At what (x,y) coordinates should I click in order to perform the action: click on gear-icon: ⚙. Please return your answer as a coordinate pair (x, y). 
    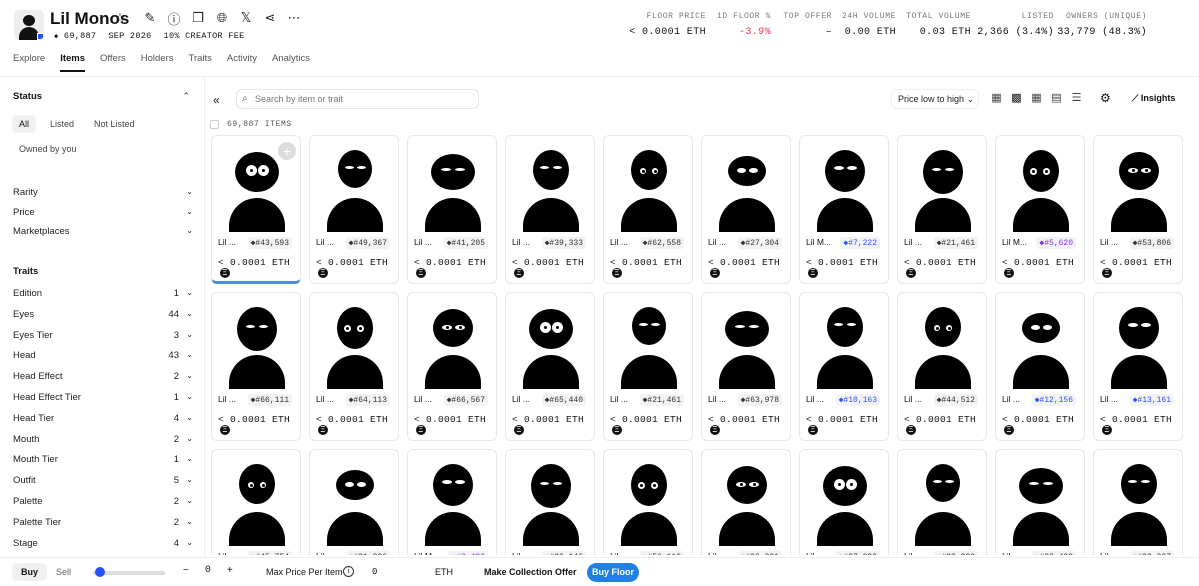
    Looking at the image, I should click on (1105, 98).